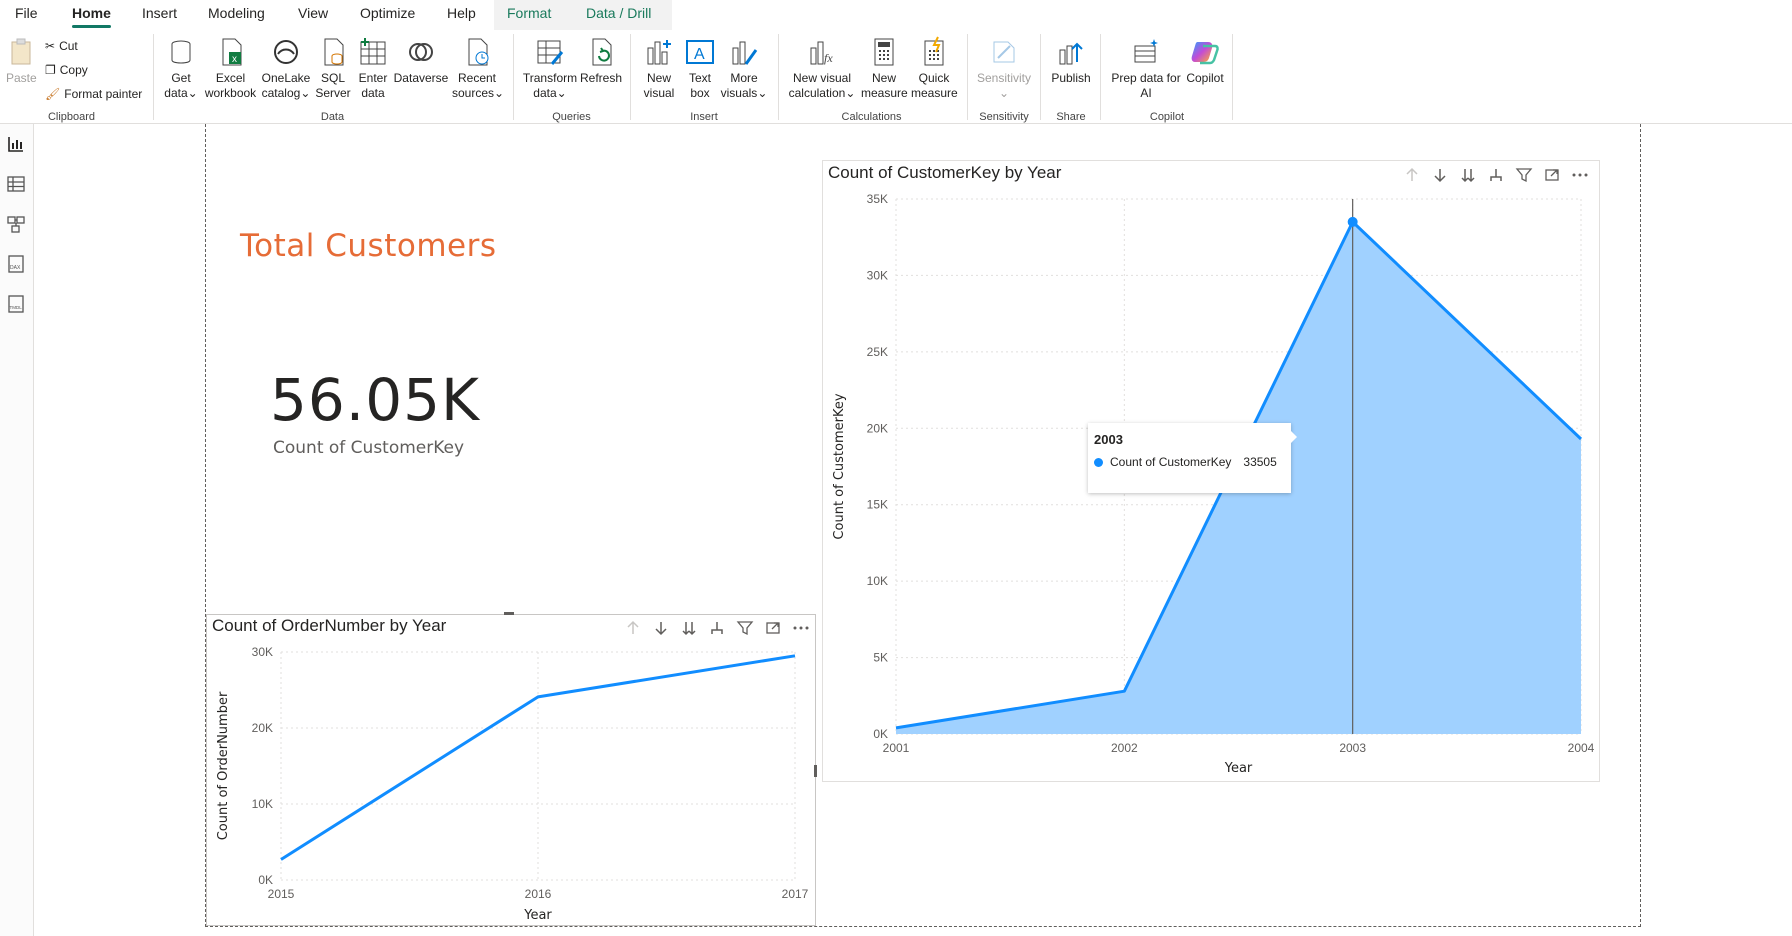  I want to click on onelake-label-2: catalog⌄, so click(286, 93).